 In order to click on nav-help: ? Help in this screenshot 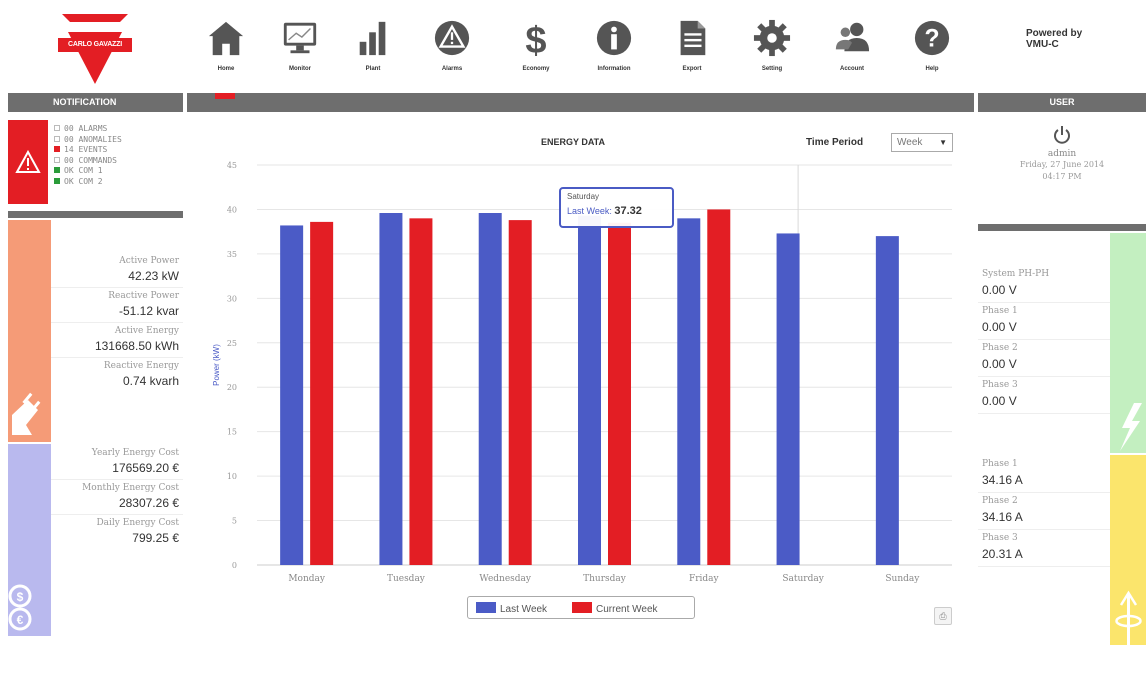, I will do `click(932, 50)`.